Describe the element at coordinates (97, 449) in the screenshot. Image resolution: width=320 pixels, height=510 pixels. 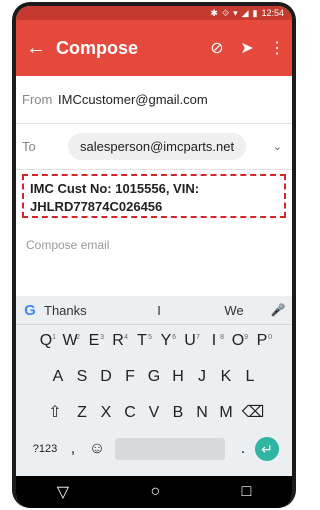
I see `emoji-icon: ☺` at that location.